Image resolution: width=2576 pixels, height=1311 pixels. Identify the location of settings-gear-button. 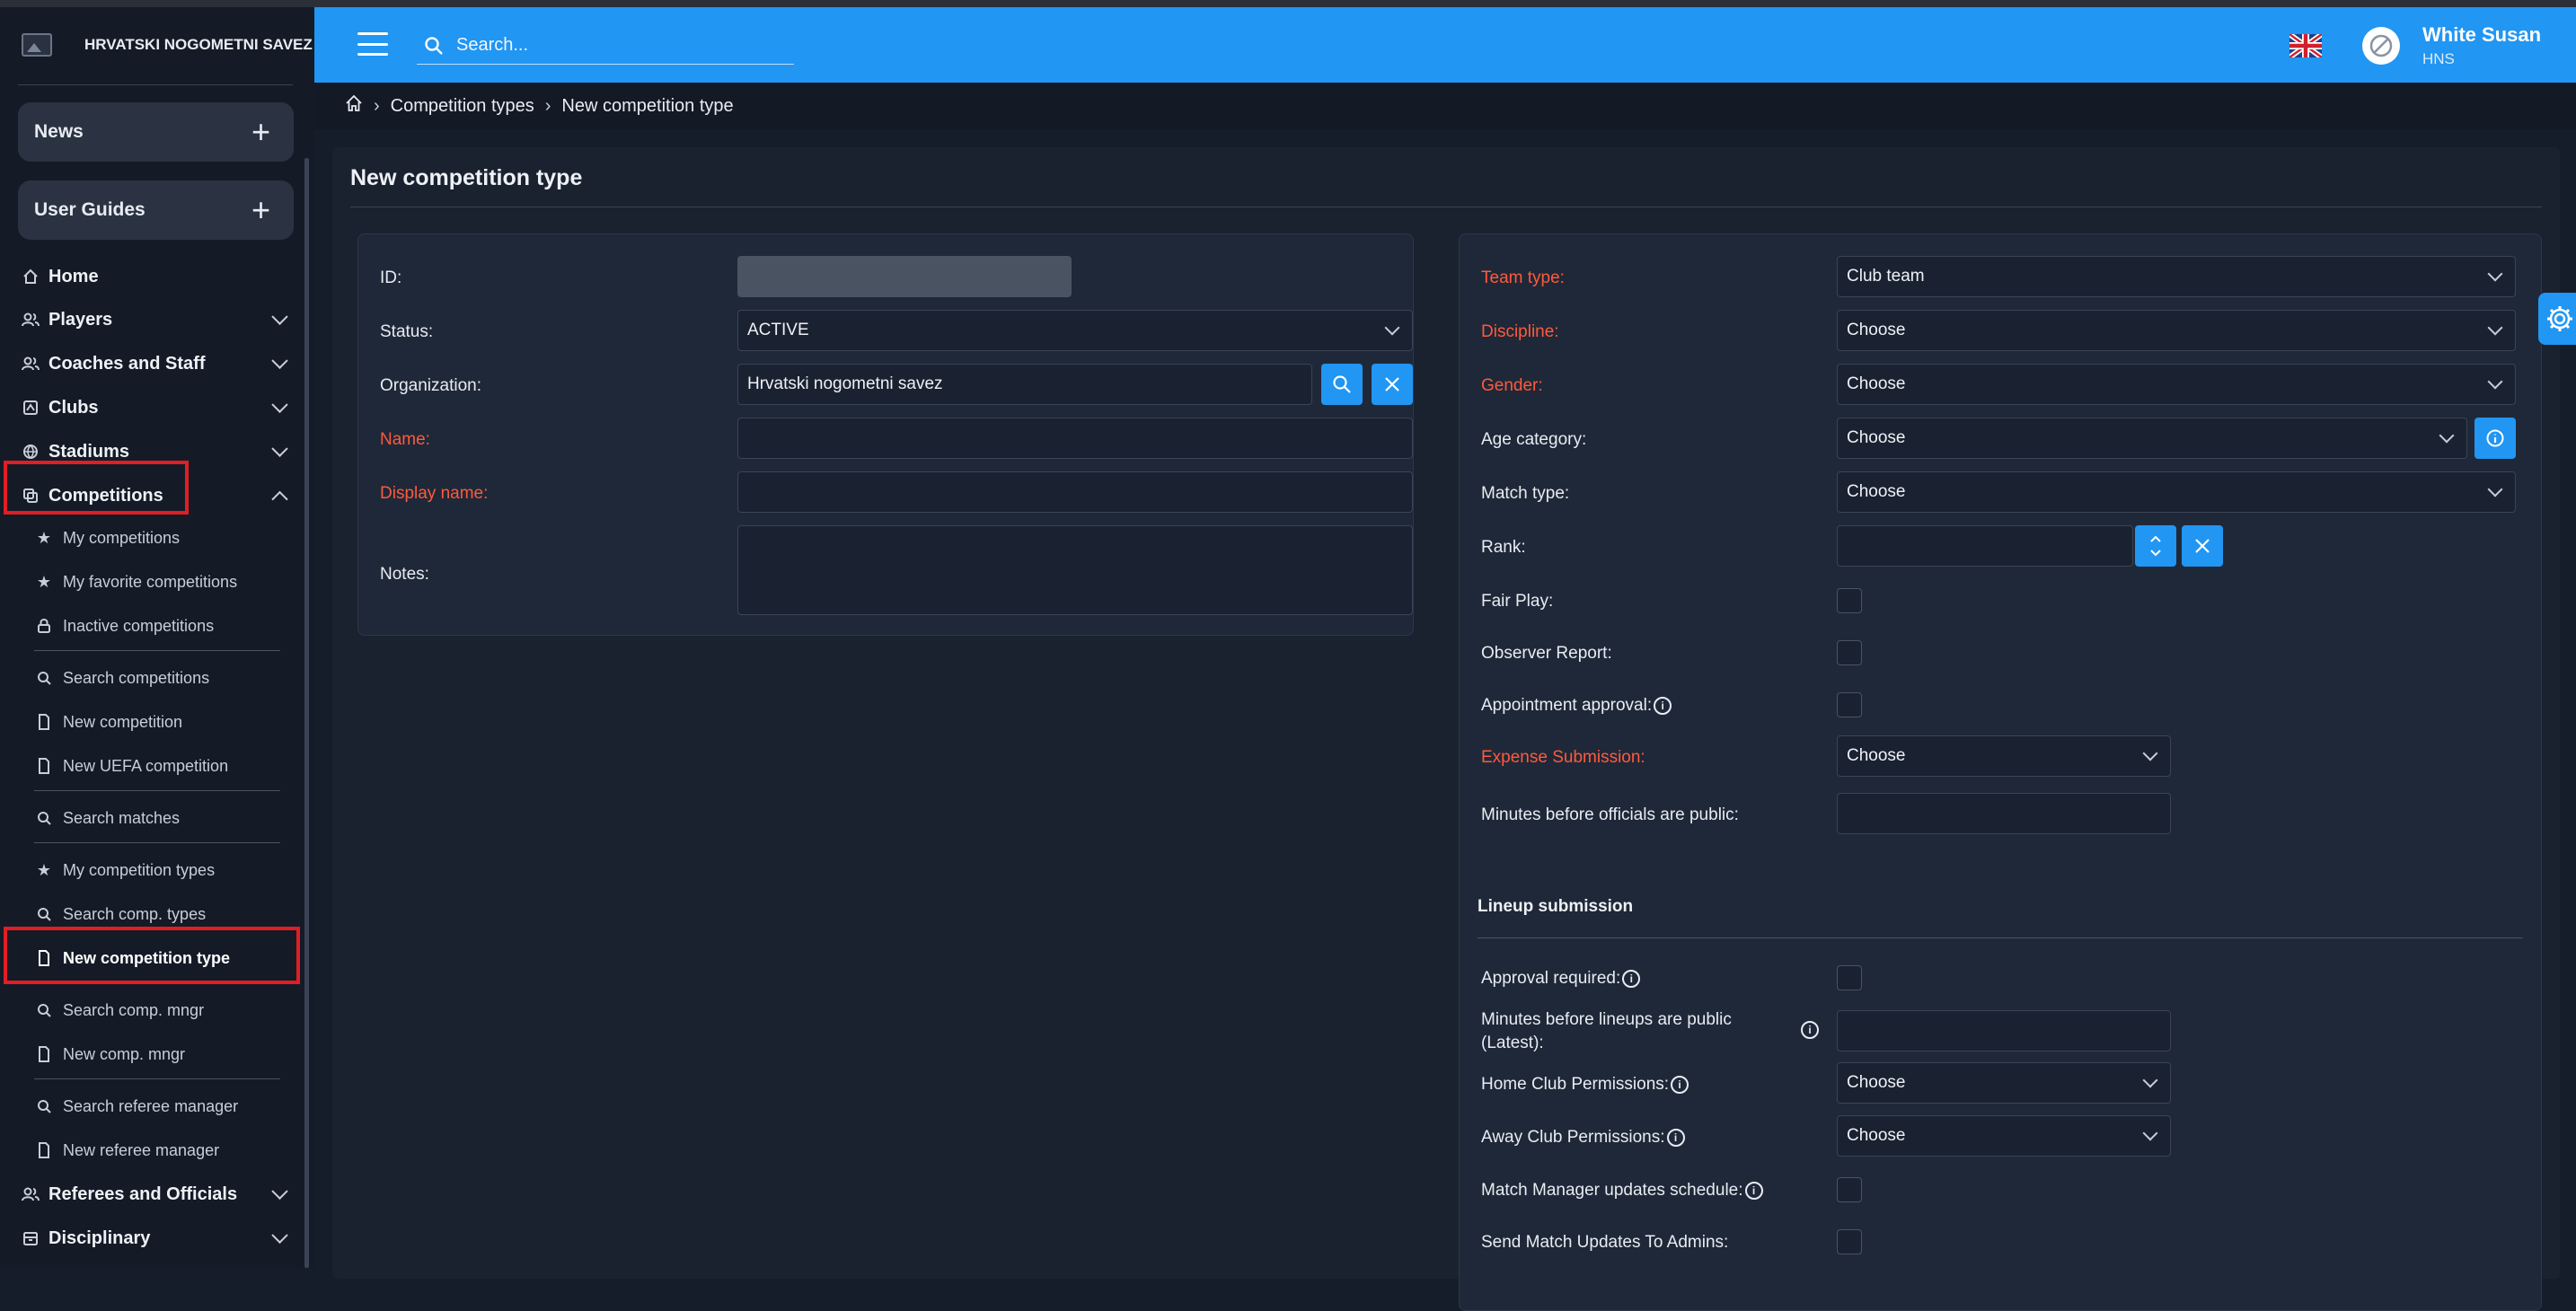
(2557, 319).